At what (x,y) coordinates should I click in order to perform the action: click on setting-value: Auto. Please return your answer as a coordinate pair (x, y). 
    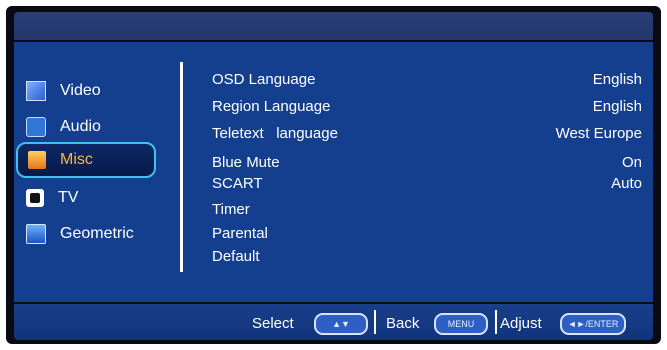
    Looking at the image, I should click on (626, 183).